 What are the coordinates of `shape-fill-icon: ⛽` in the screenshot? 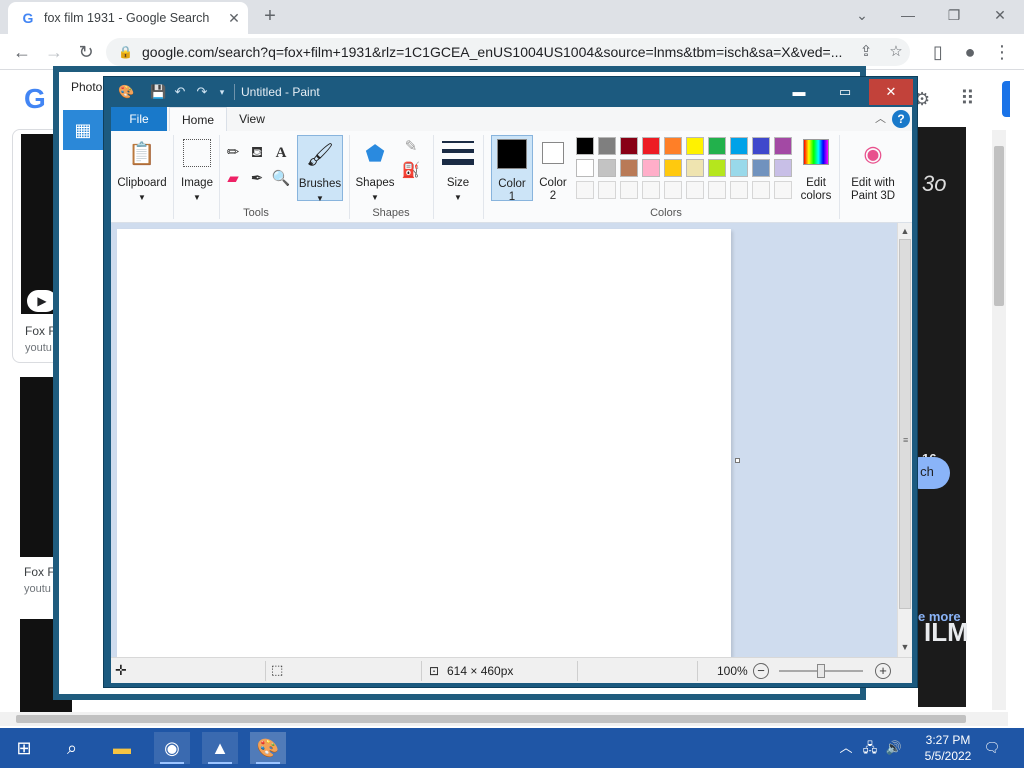 It's located at (411, 171).